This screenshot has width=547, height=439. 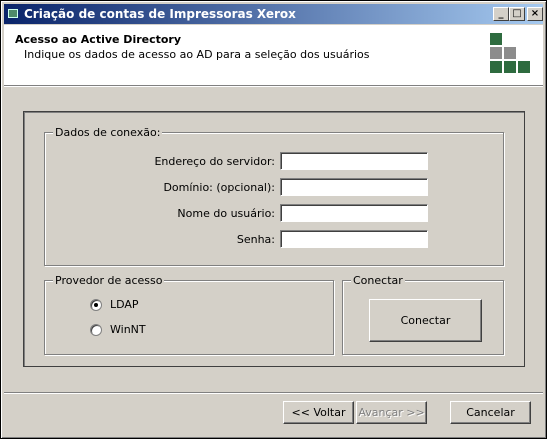 I want to click on close-button: ×, so click(x=535, y=14).